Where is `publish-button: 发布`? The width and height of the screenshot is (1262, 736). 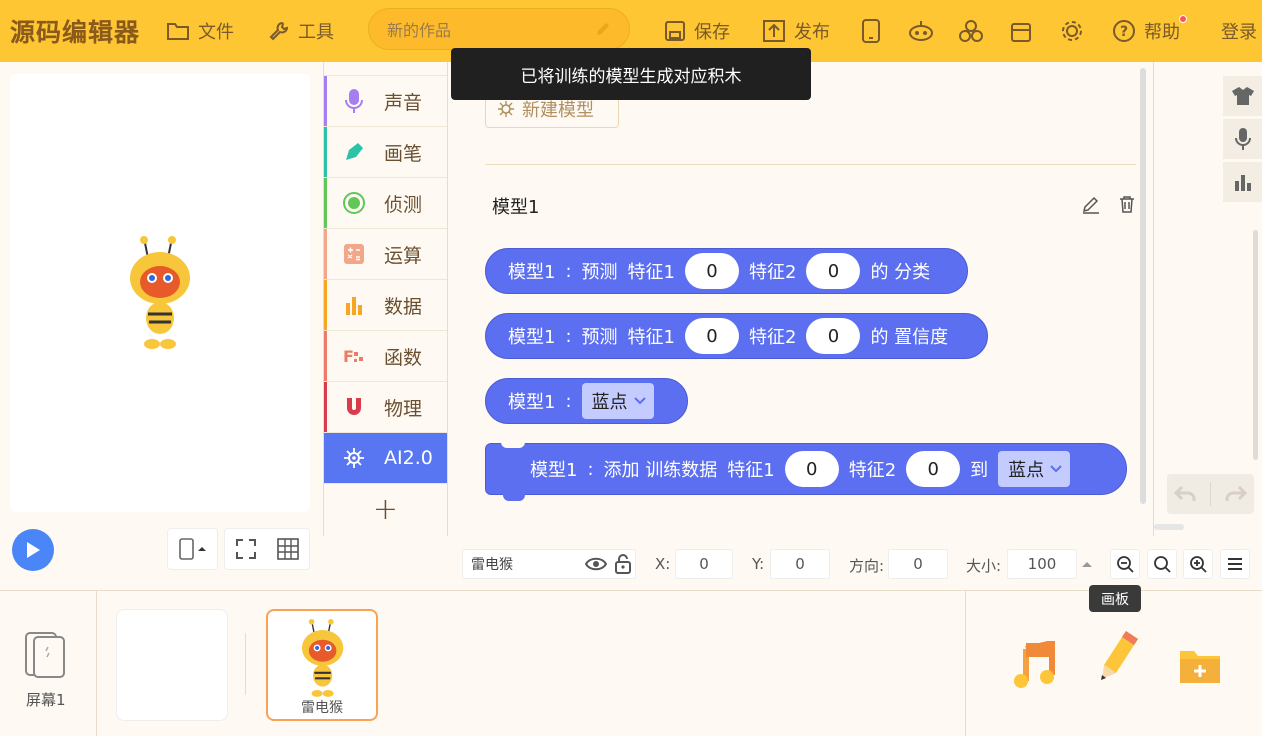 publish-button: 发布 is located at coordinates (796, 31).